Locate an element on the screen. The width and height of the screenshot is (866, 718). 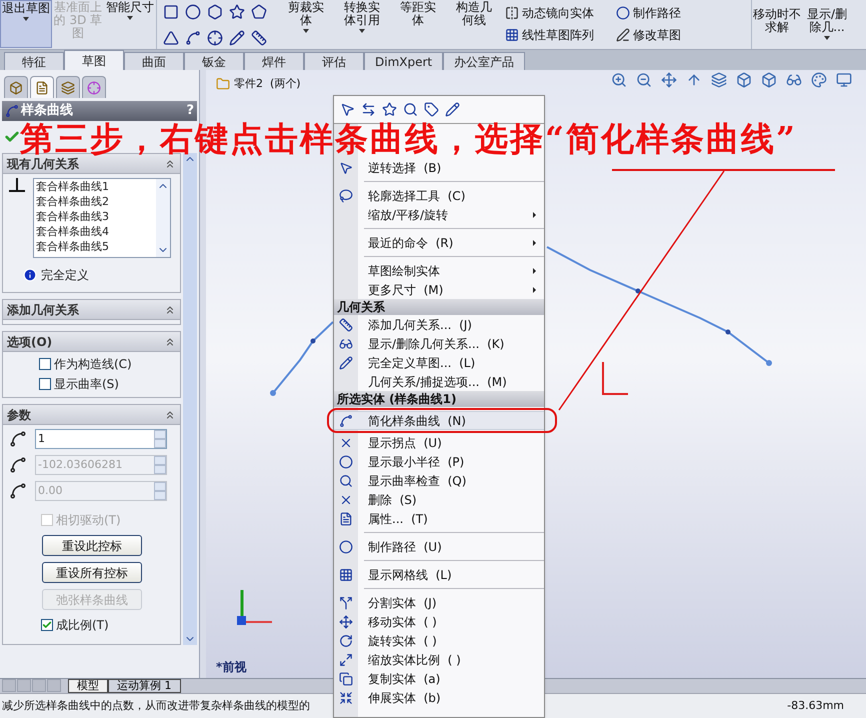
toolbar-button: 动态镜向实体 is located at coordinates (549, 13).